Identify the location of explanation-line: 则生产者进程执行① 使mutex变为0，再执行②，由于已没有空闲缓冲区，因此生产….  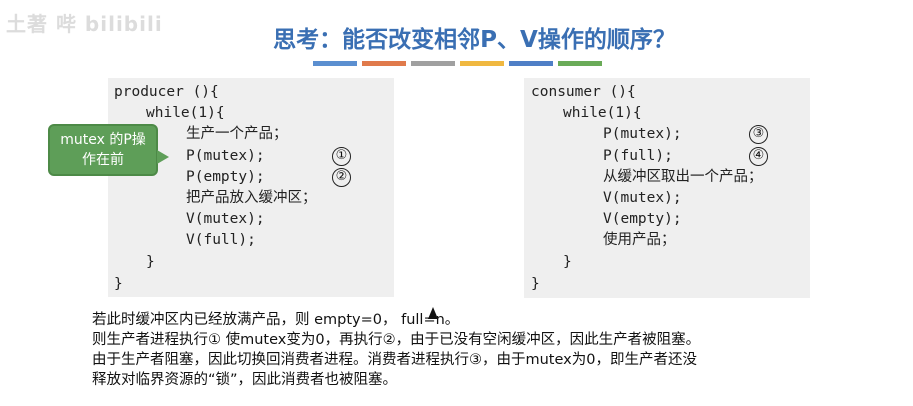
(396, 340).